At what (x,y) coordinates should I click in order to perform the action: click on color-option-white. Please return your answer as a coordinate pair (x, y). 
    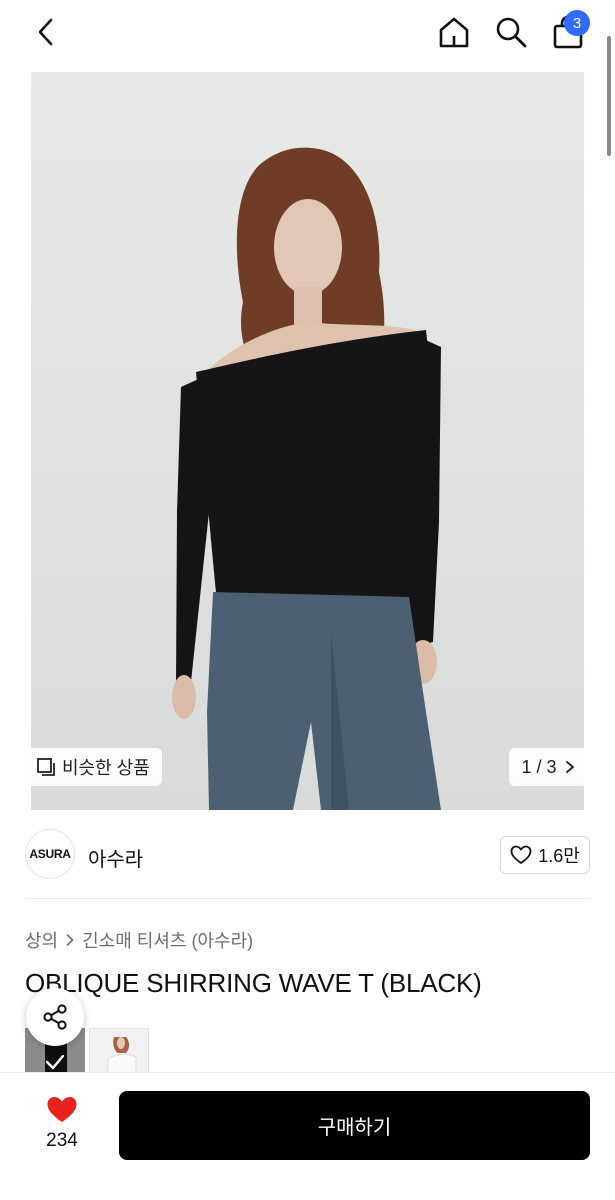
    Looking at the image, I should click on (119, 1051).